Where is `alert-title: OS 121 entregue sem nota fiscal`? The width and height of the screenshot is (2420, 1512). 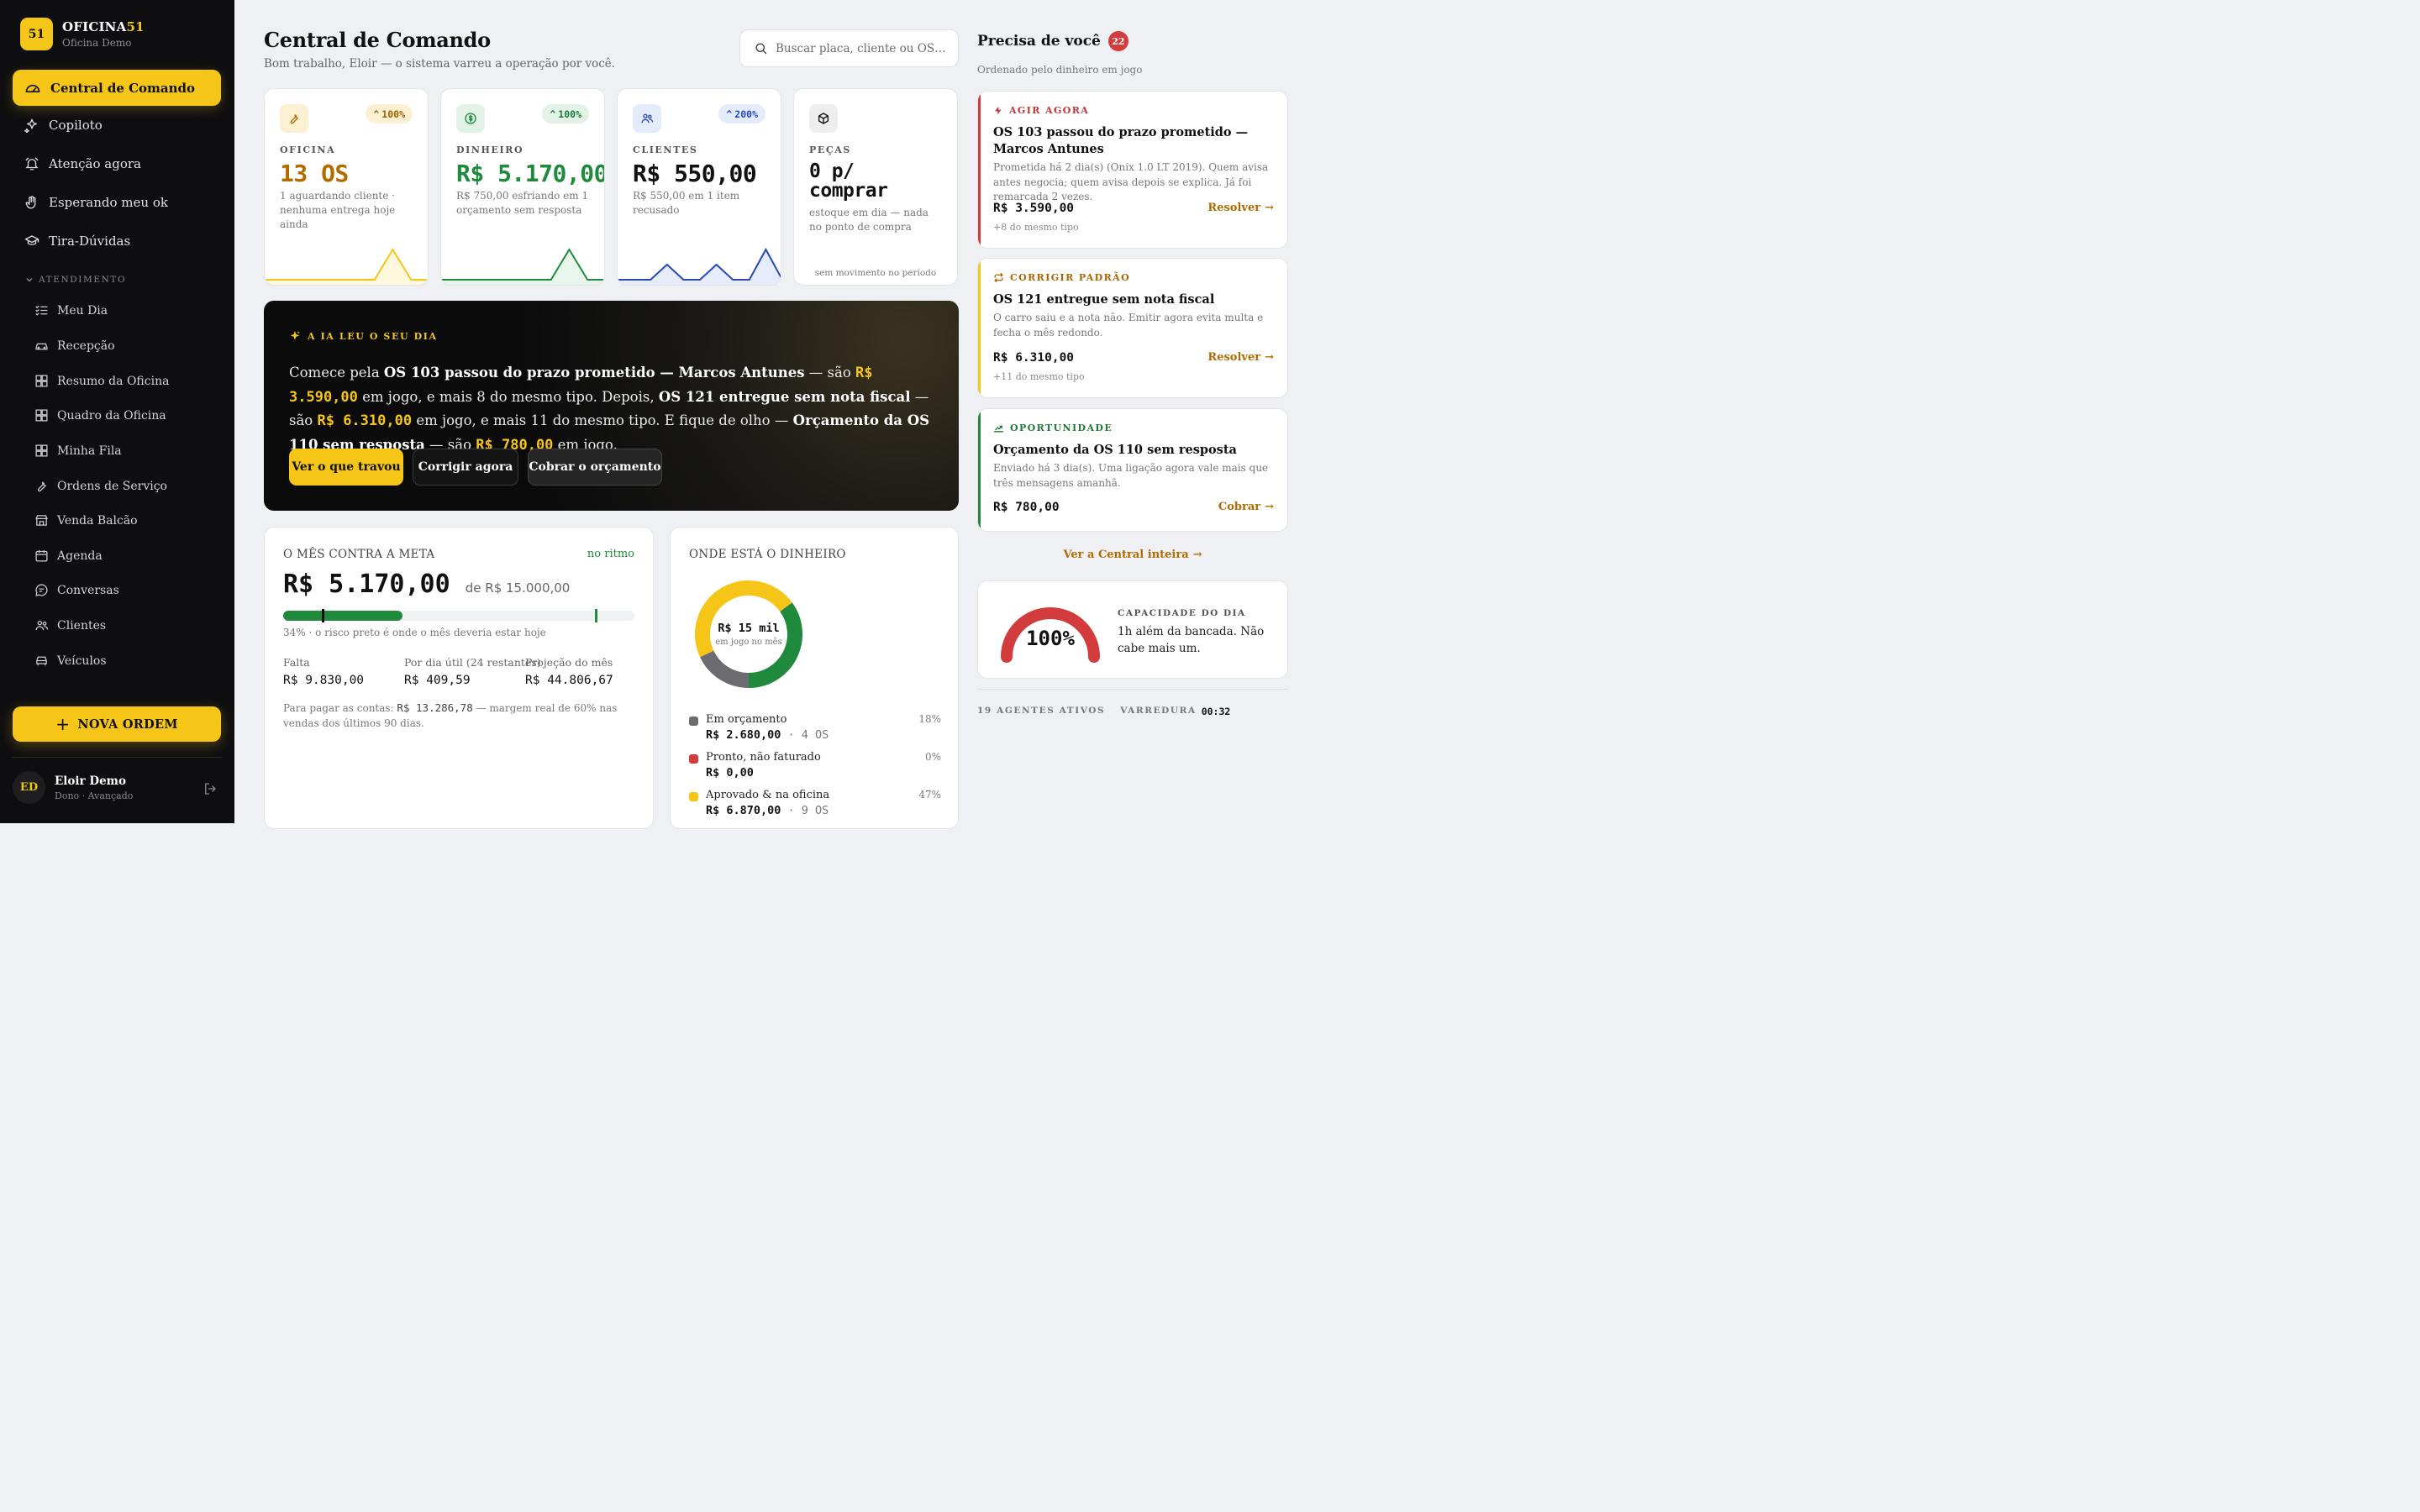
alert-title: OS 121 entregue sem nota fiscal is located at coordinates (1104, 299).